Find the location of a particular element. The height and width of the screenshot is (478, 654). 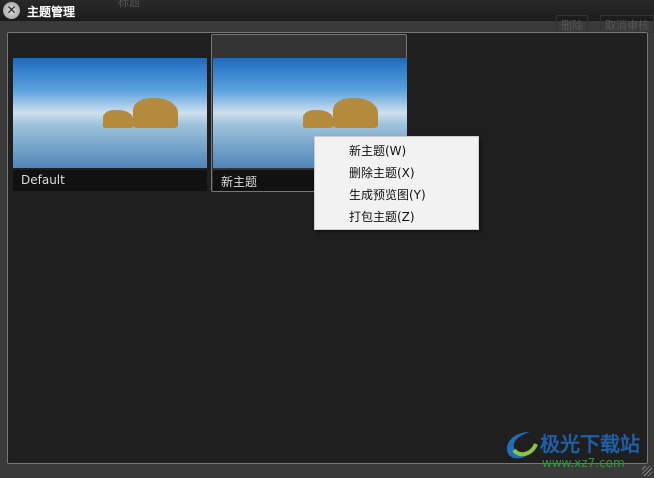

menu-item-delete-theme: 删除主题(X) is located at coordinates (396, 173).